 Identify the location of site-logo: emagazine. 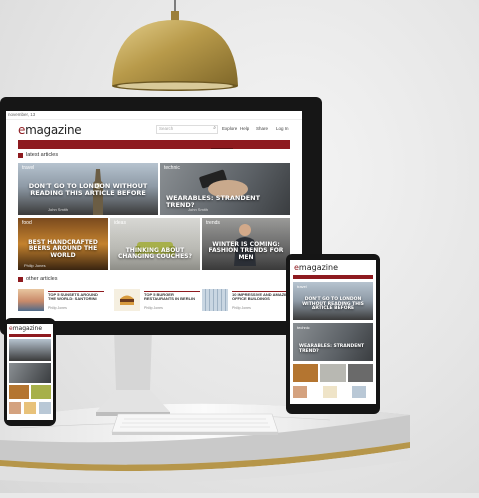
(49, 130).